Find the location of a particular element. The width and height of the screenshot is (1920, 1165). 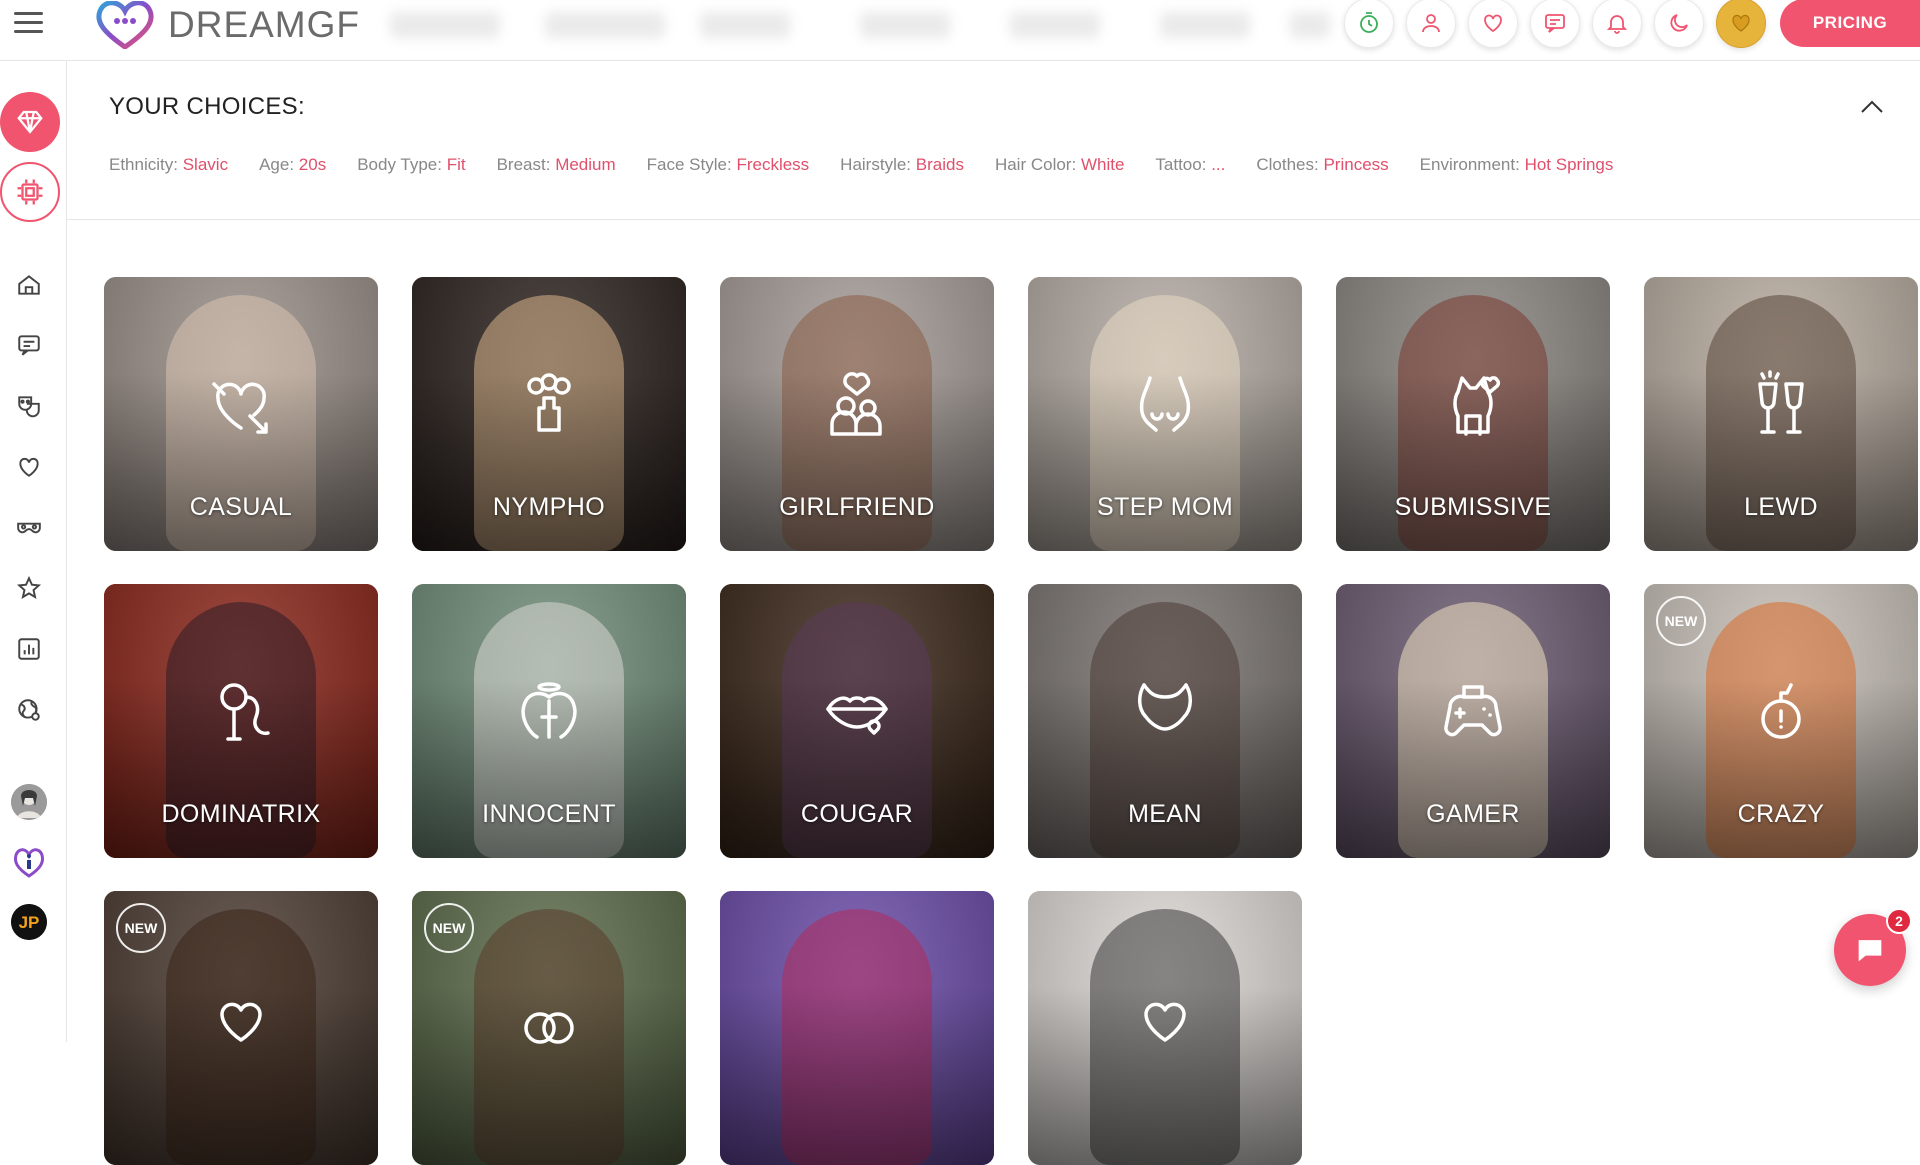

diamond-icon is located at coordinates (30, 122).